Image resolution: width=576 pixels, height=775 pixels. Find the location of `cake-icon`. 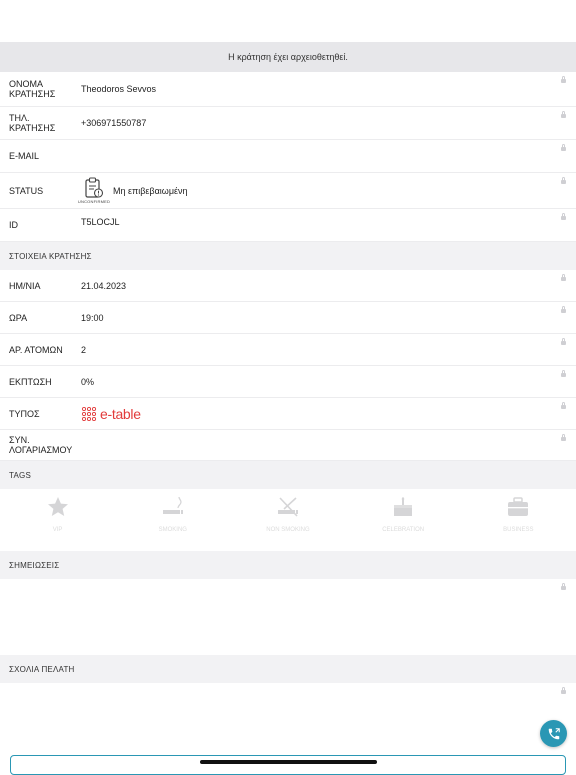

cake-icon is located at coordinates (403, 506).